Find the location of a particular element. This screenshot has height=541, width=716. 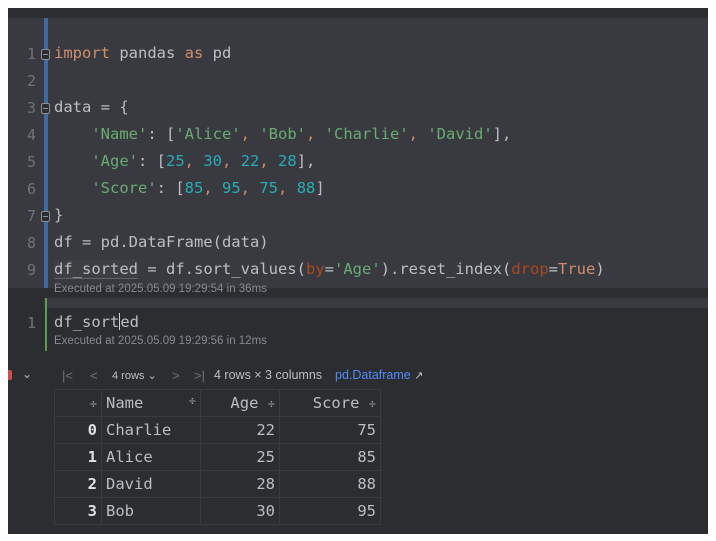

cell-score: 85 is located at coordinates (330, 457).